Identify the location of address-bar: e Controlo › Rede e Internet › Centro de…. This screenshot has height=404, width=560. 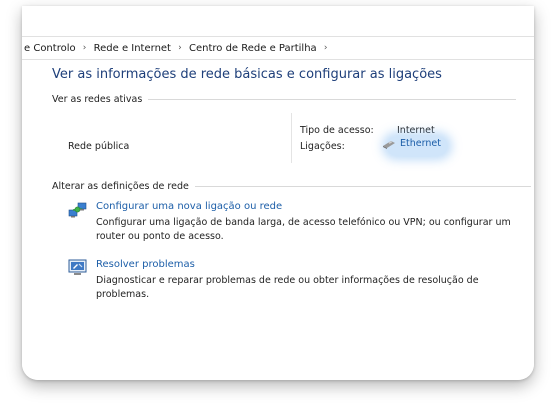
(278, 48).